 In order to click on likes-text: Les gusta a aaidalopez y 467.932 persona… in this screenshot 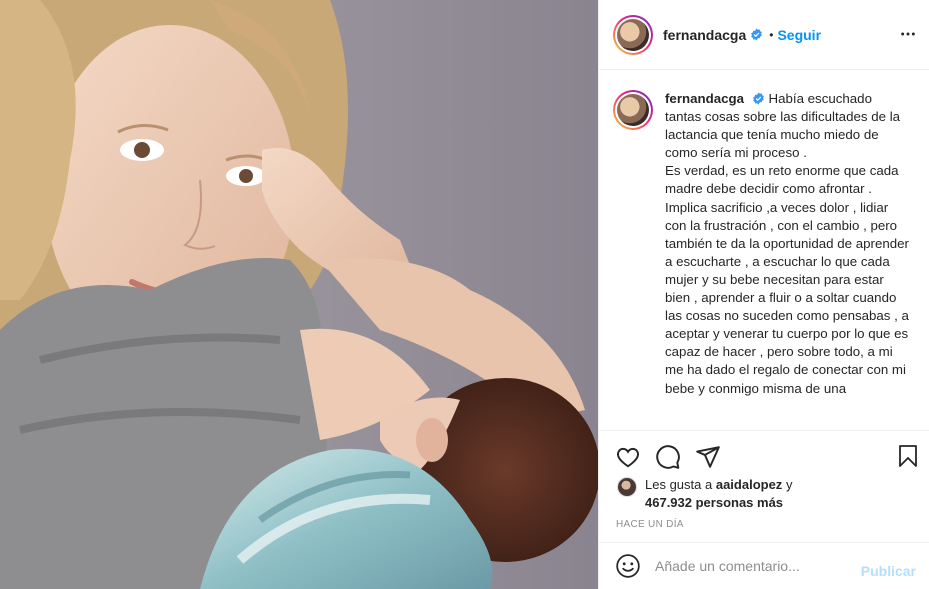, I will do `click(718, 494)`.